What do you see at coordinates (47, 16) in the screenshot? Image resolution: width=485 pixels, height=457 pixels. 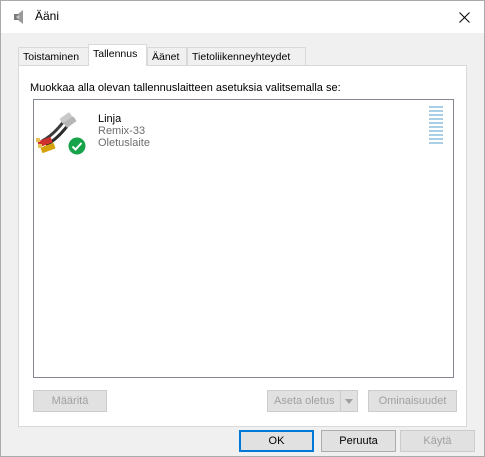 I see `window-title: Ääni` at bounding box center [47, 16].